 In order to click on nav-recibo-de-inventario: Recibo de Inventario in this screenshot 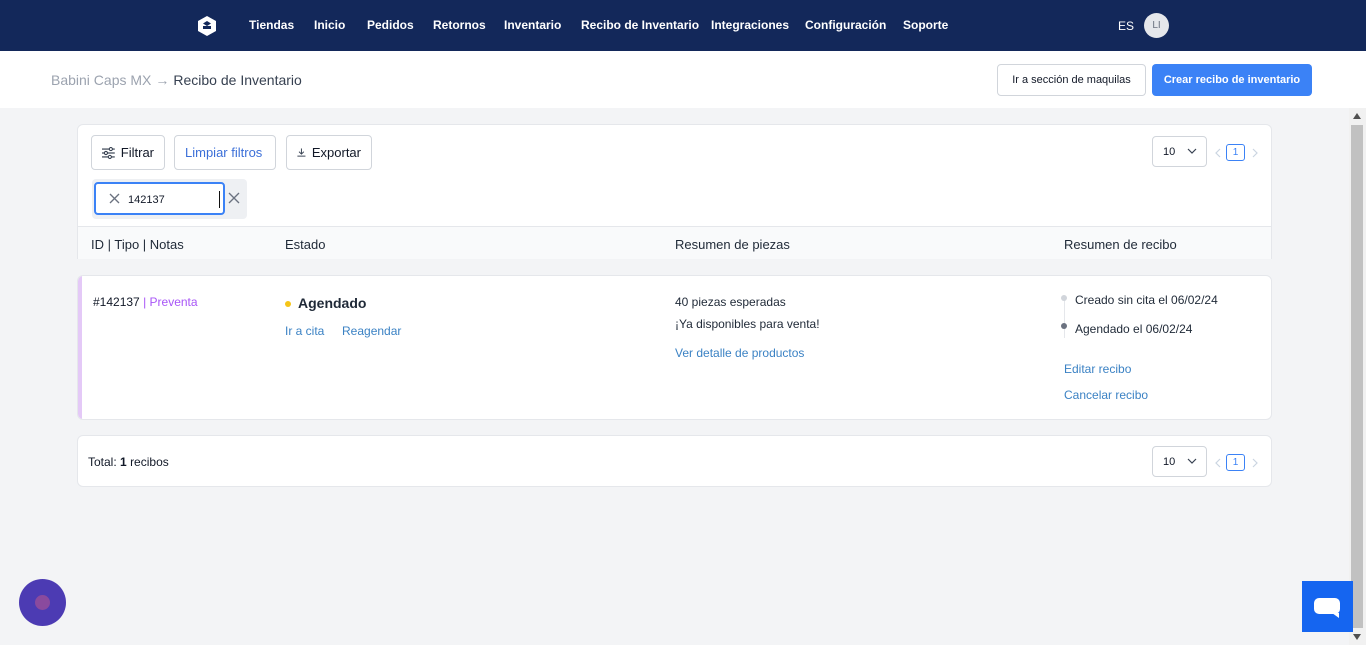, I will do `click(640, 25)`.